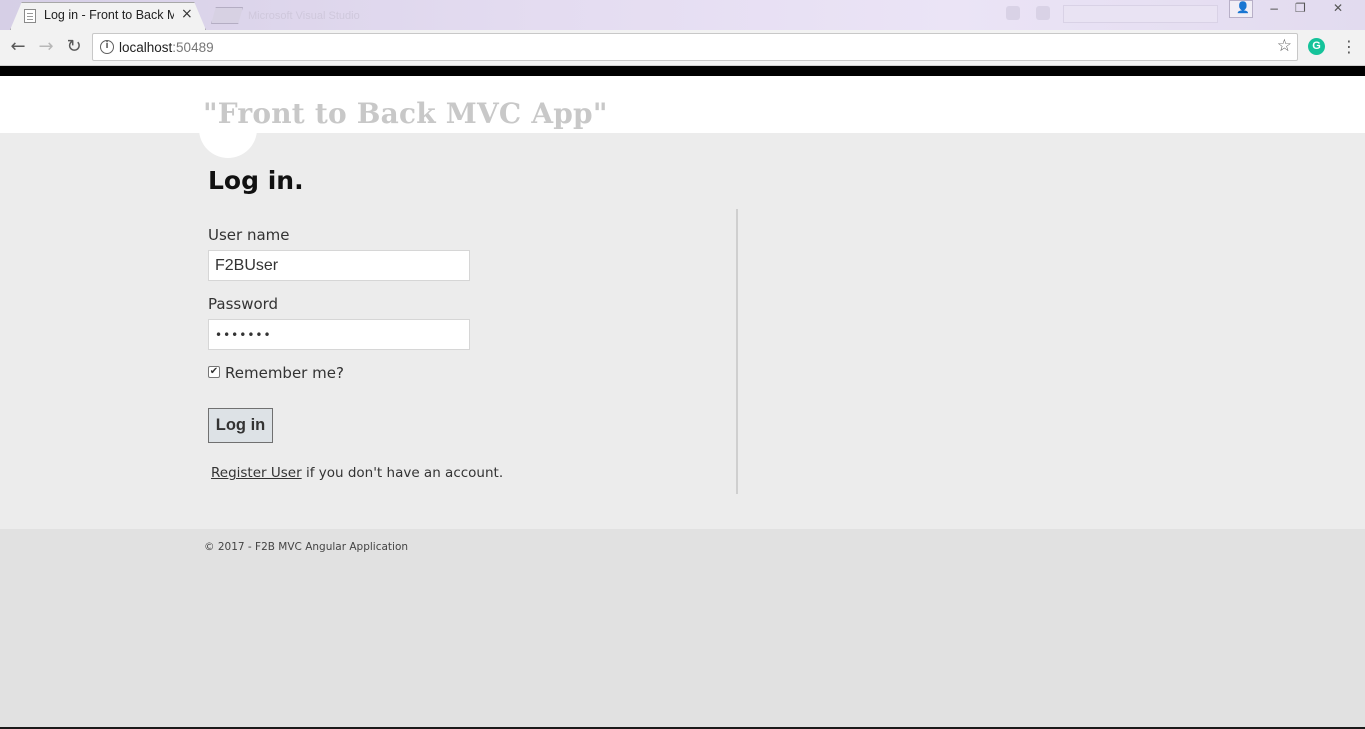 This screenshot has height=729, width=1365. Describe the element at coordinates (1349, 47) in the screenshot. I see `browser-menu-icon: ⋮` at that location.